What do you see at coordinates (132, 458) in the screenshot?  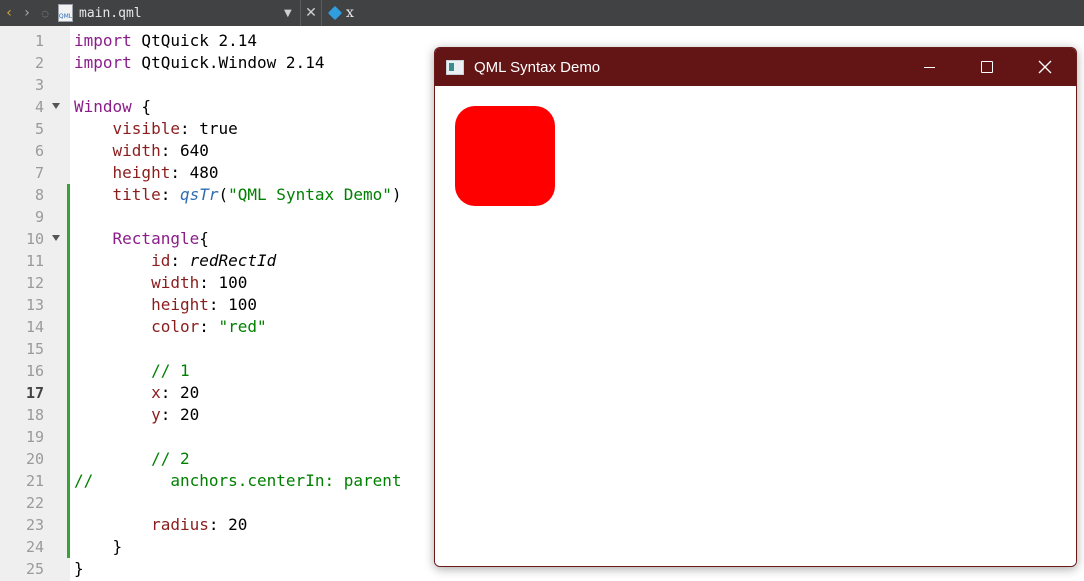 I see `code-text: // 2` at bounding box center [132, 458].